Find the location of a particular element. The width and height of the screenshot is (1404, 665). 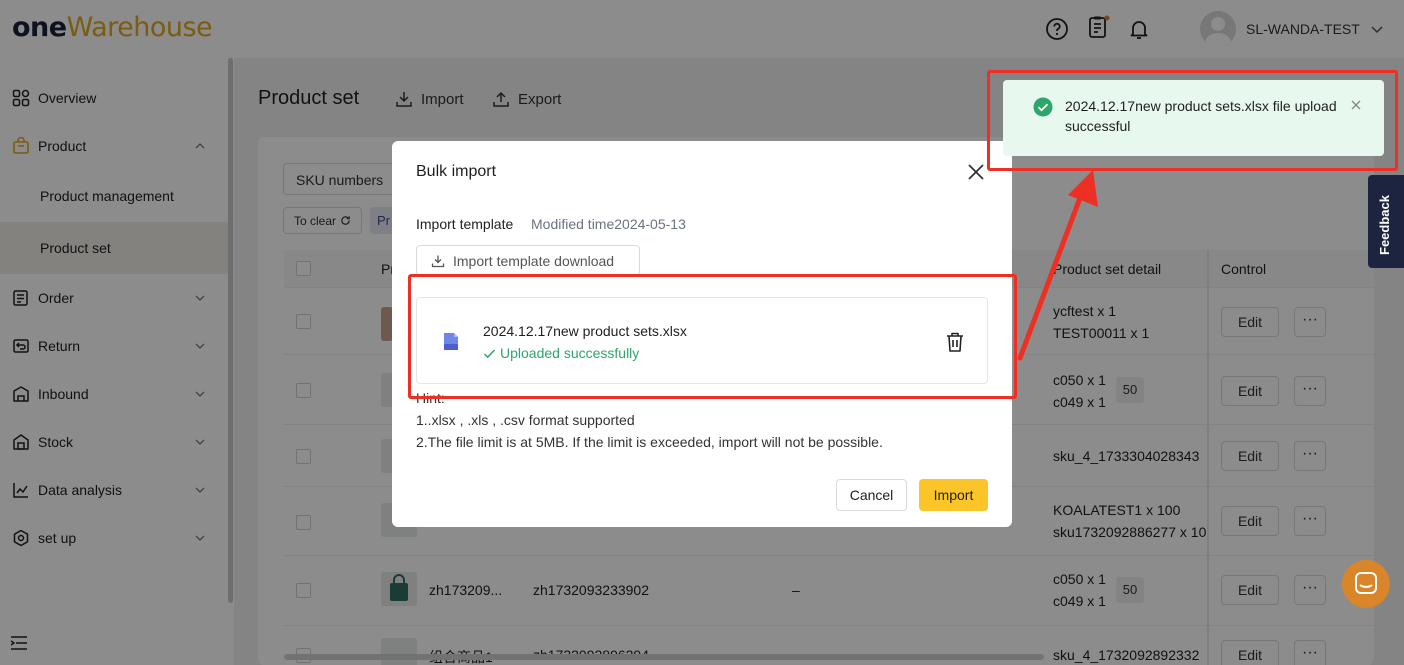

annotation-arrow is located at coordinates (1057, 265).